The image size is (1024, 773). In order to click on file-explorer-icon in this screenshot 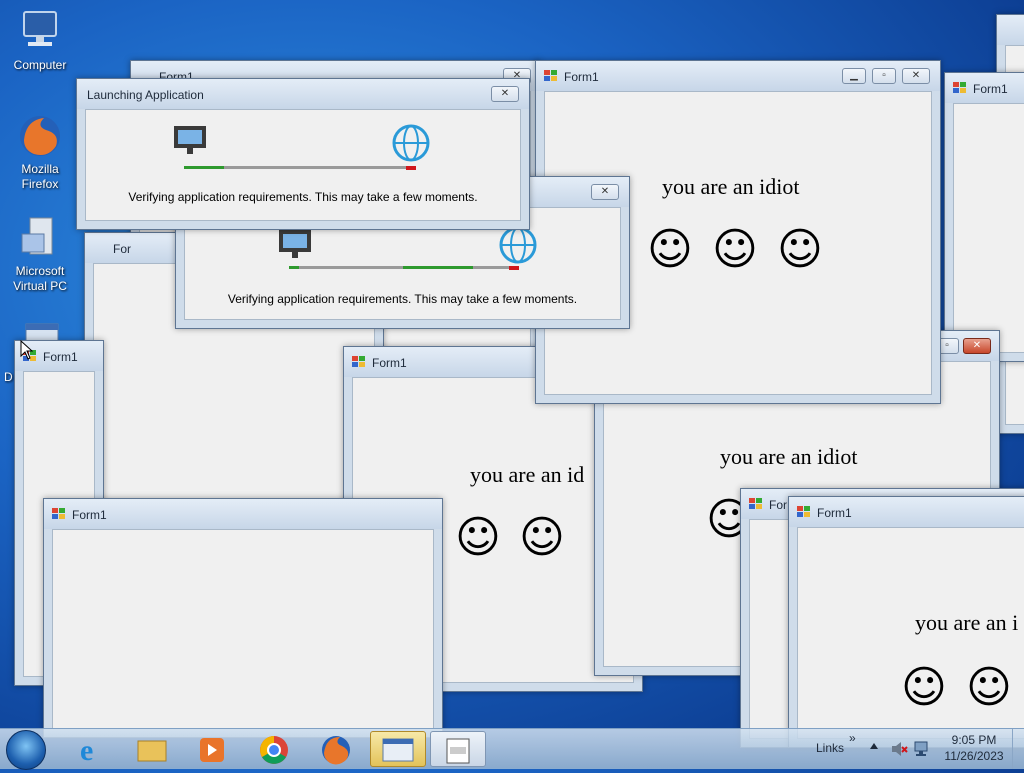, I will do `click(152, 749)`.